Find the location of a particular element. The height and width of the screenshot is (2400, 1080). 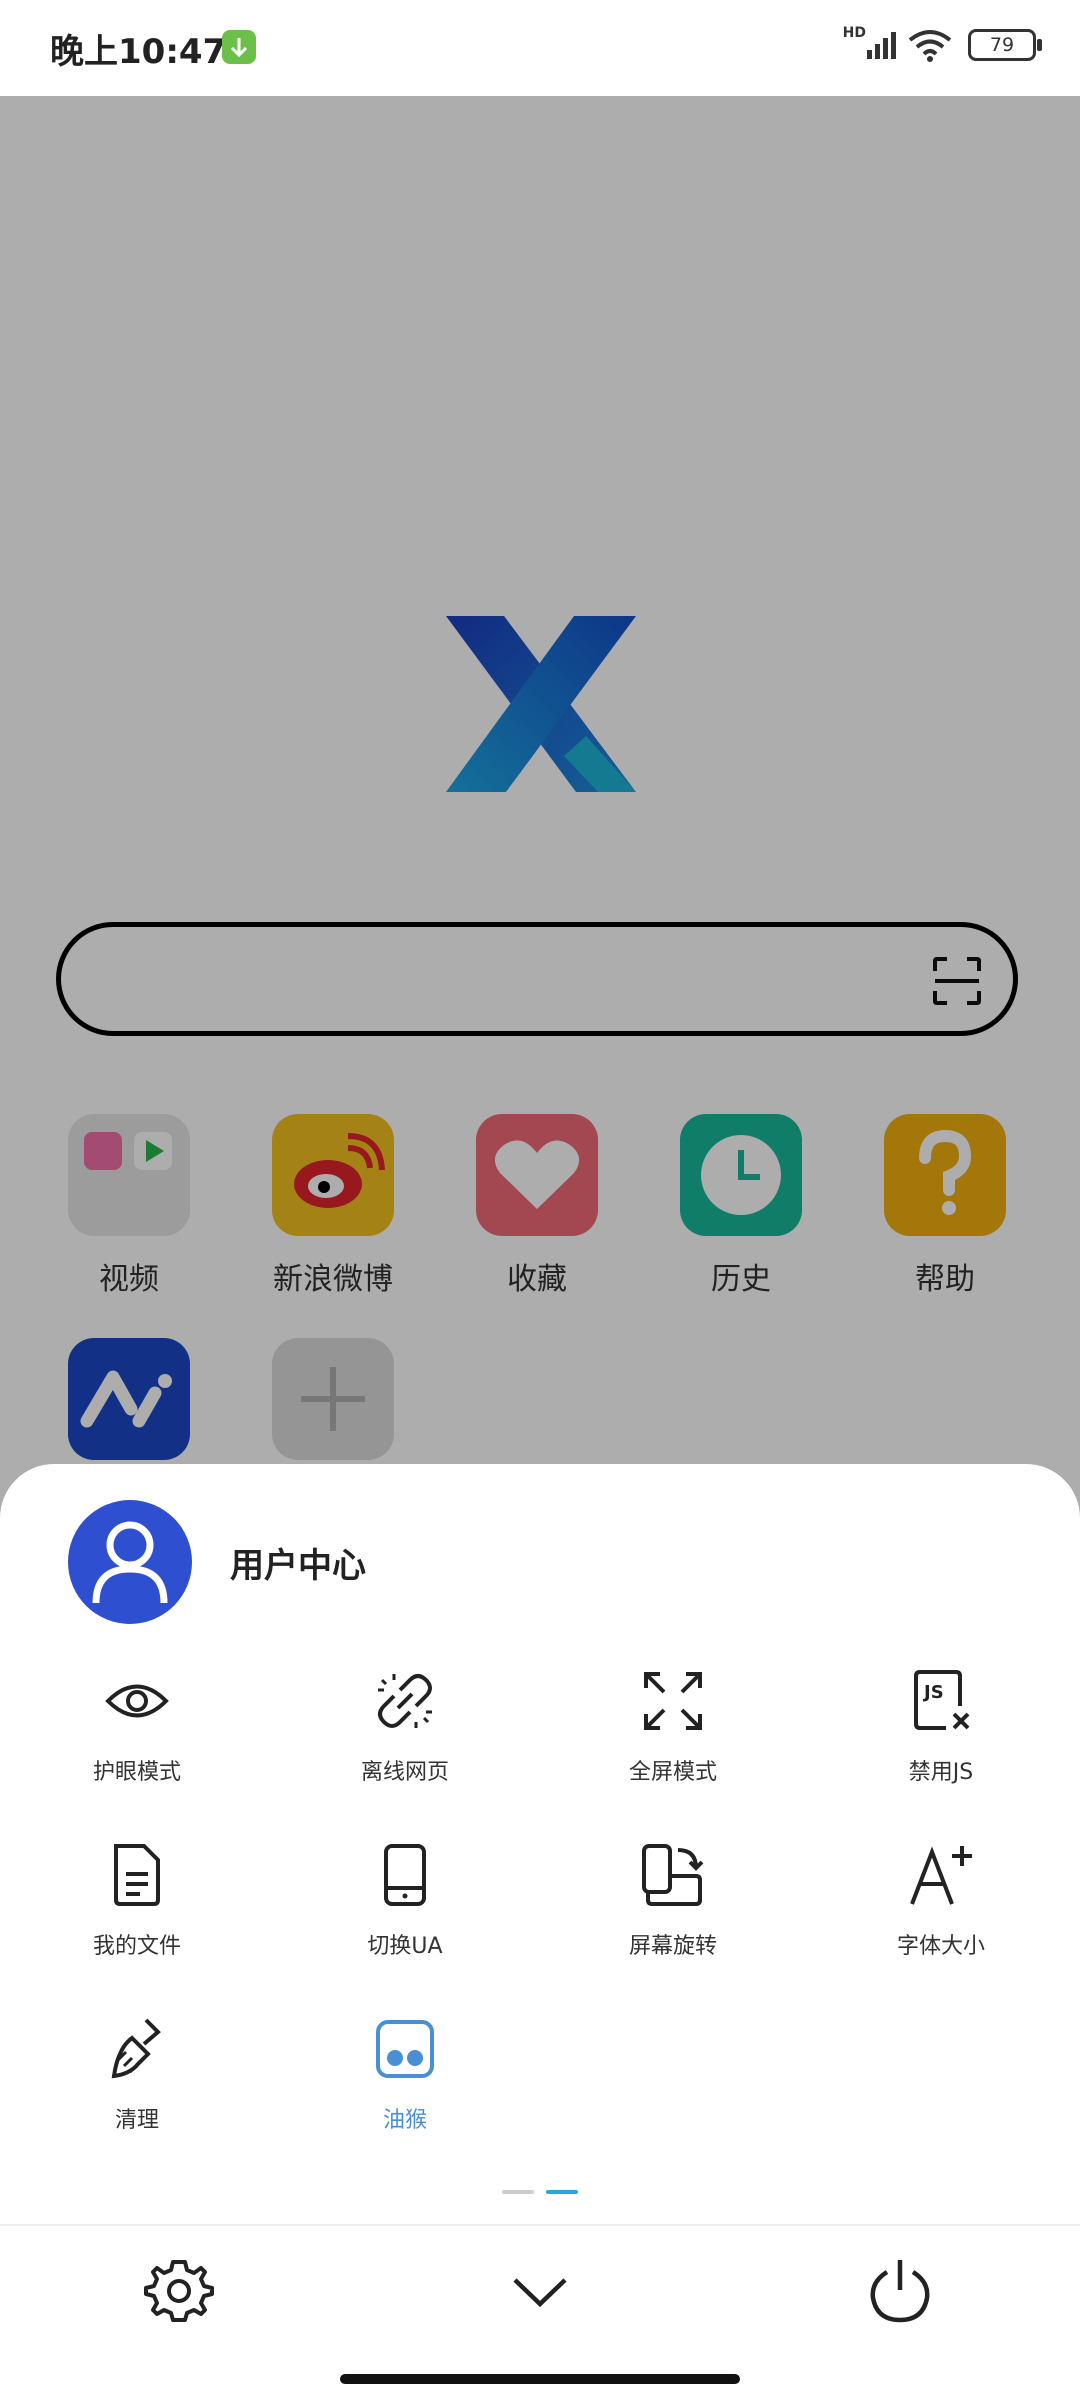

font-size-icon is located at coordinates (941, 1875).